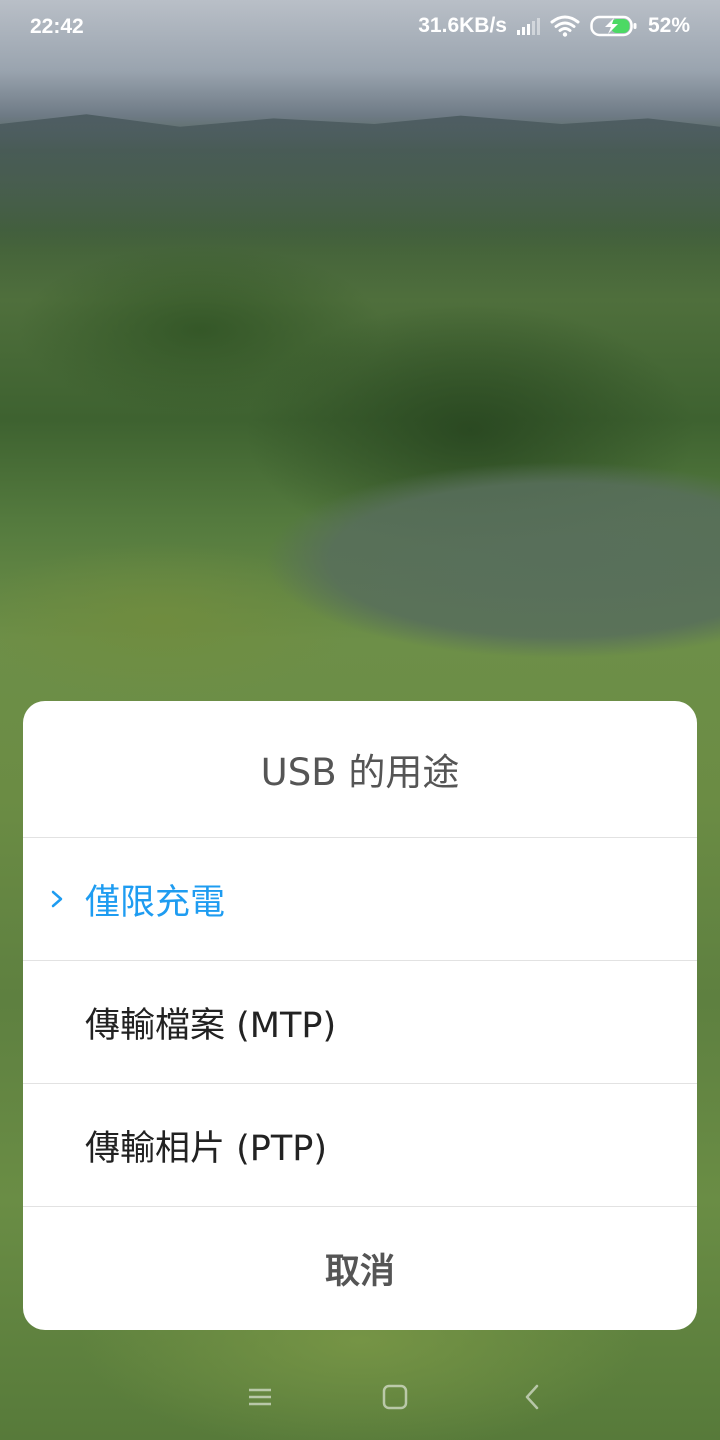 The image size is (720, 1440). Describe the element at coordinates (395, 1397) in the screenshot. I see `home-icon` at that location.